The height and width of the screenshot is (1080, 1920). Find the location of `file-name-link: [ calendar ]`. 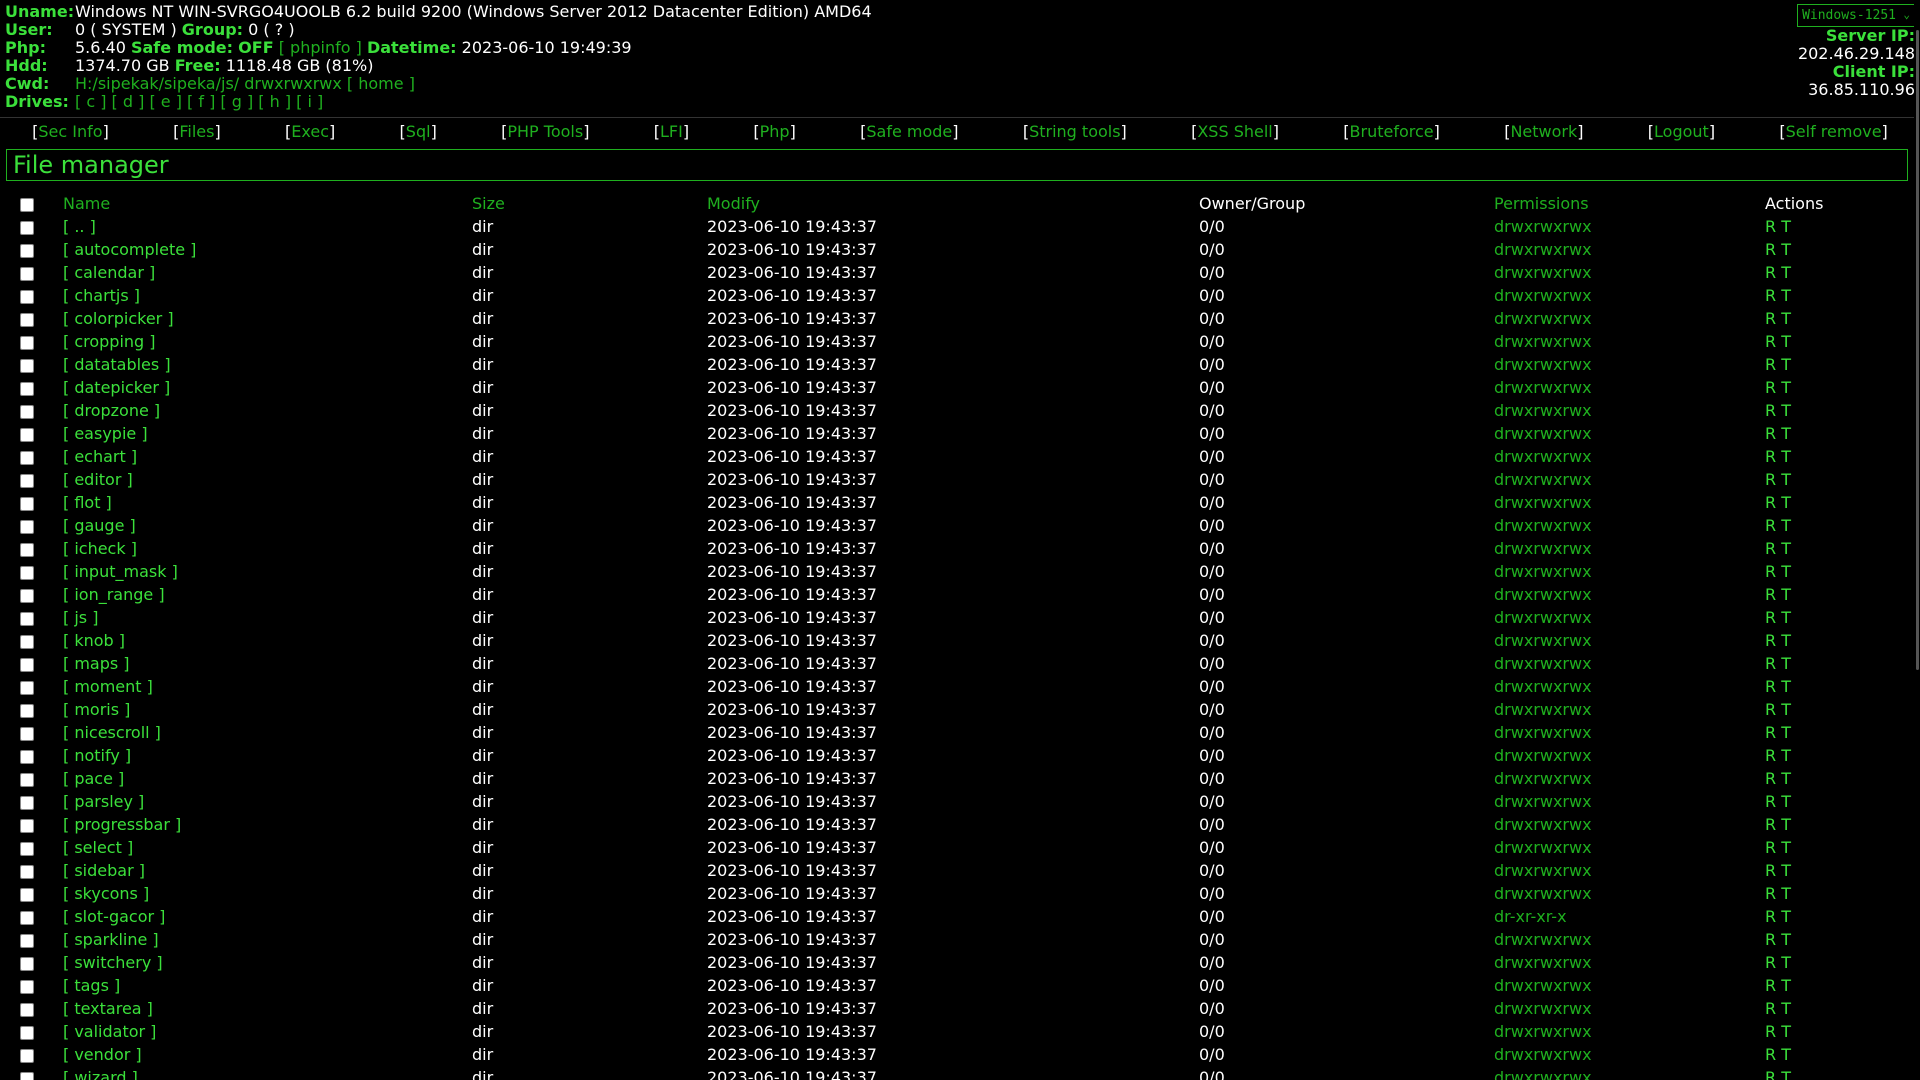

file-name-link: [ calendar ] is located at coordinates (267, 272).